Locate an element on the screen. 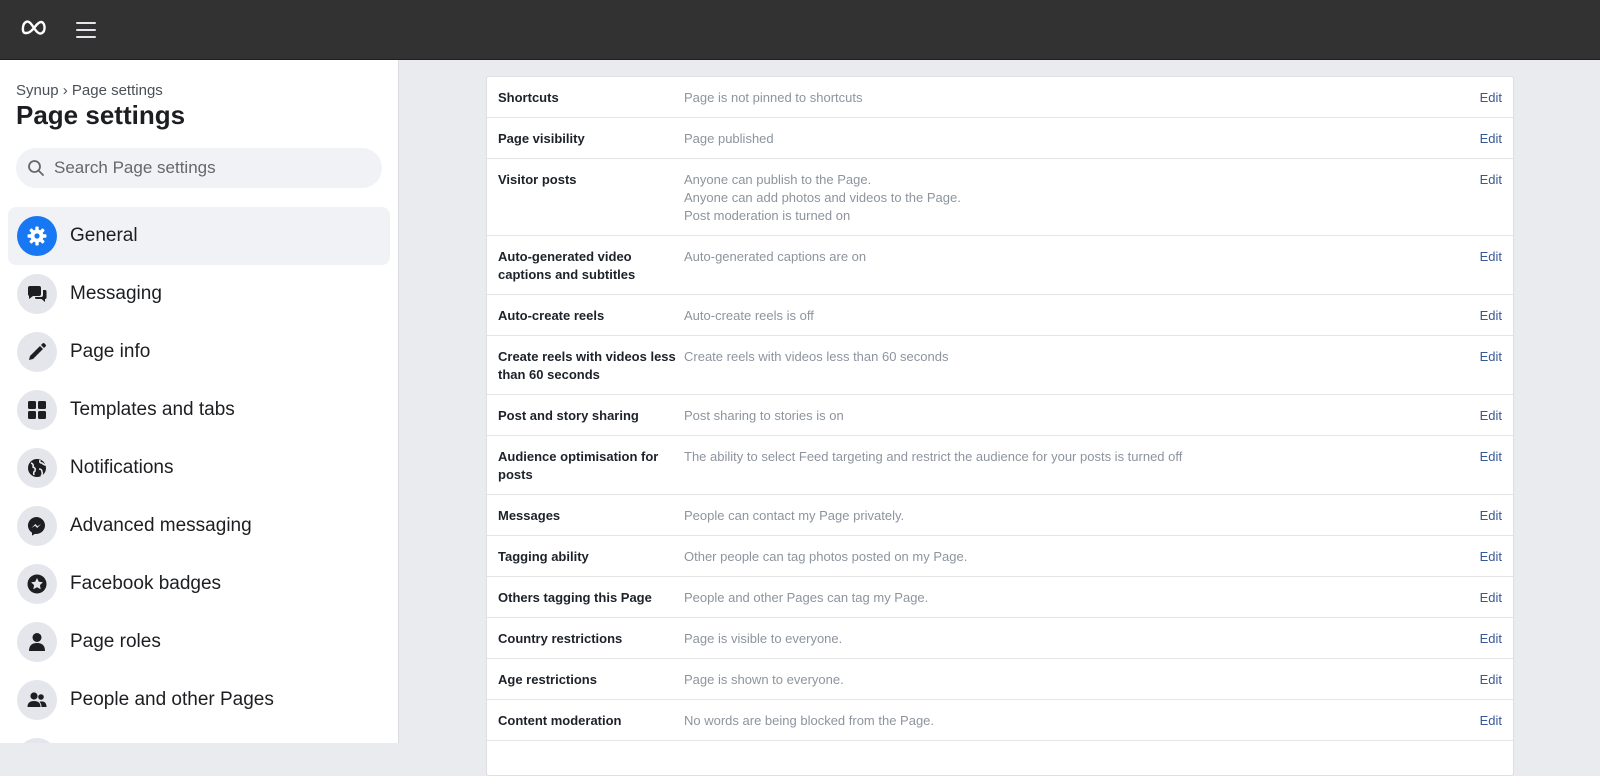 The image size is (1600, 776). search-input is located at coordinates (214, 168).